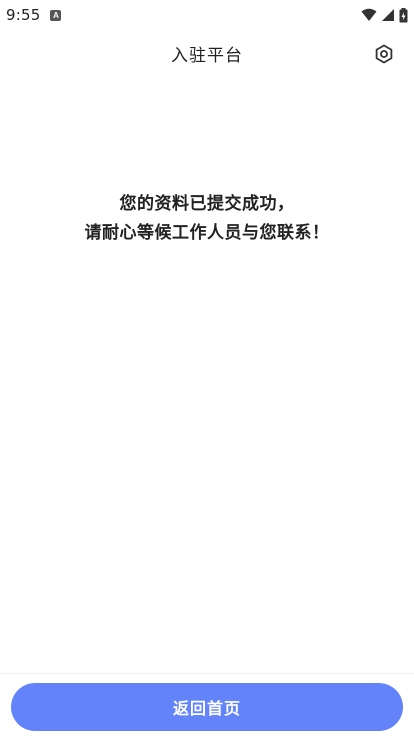 The image size is (414, 736). What do you see at coordinates (207, 219) in the screenshot?
I see `submission-message: 您的资料已提交成功， 请耐心等候工作人员与您联系！` at bounding box center [207, 219].